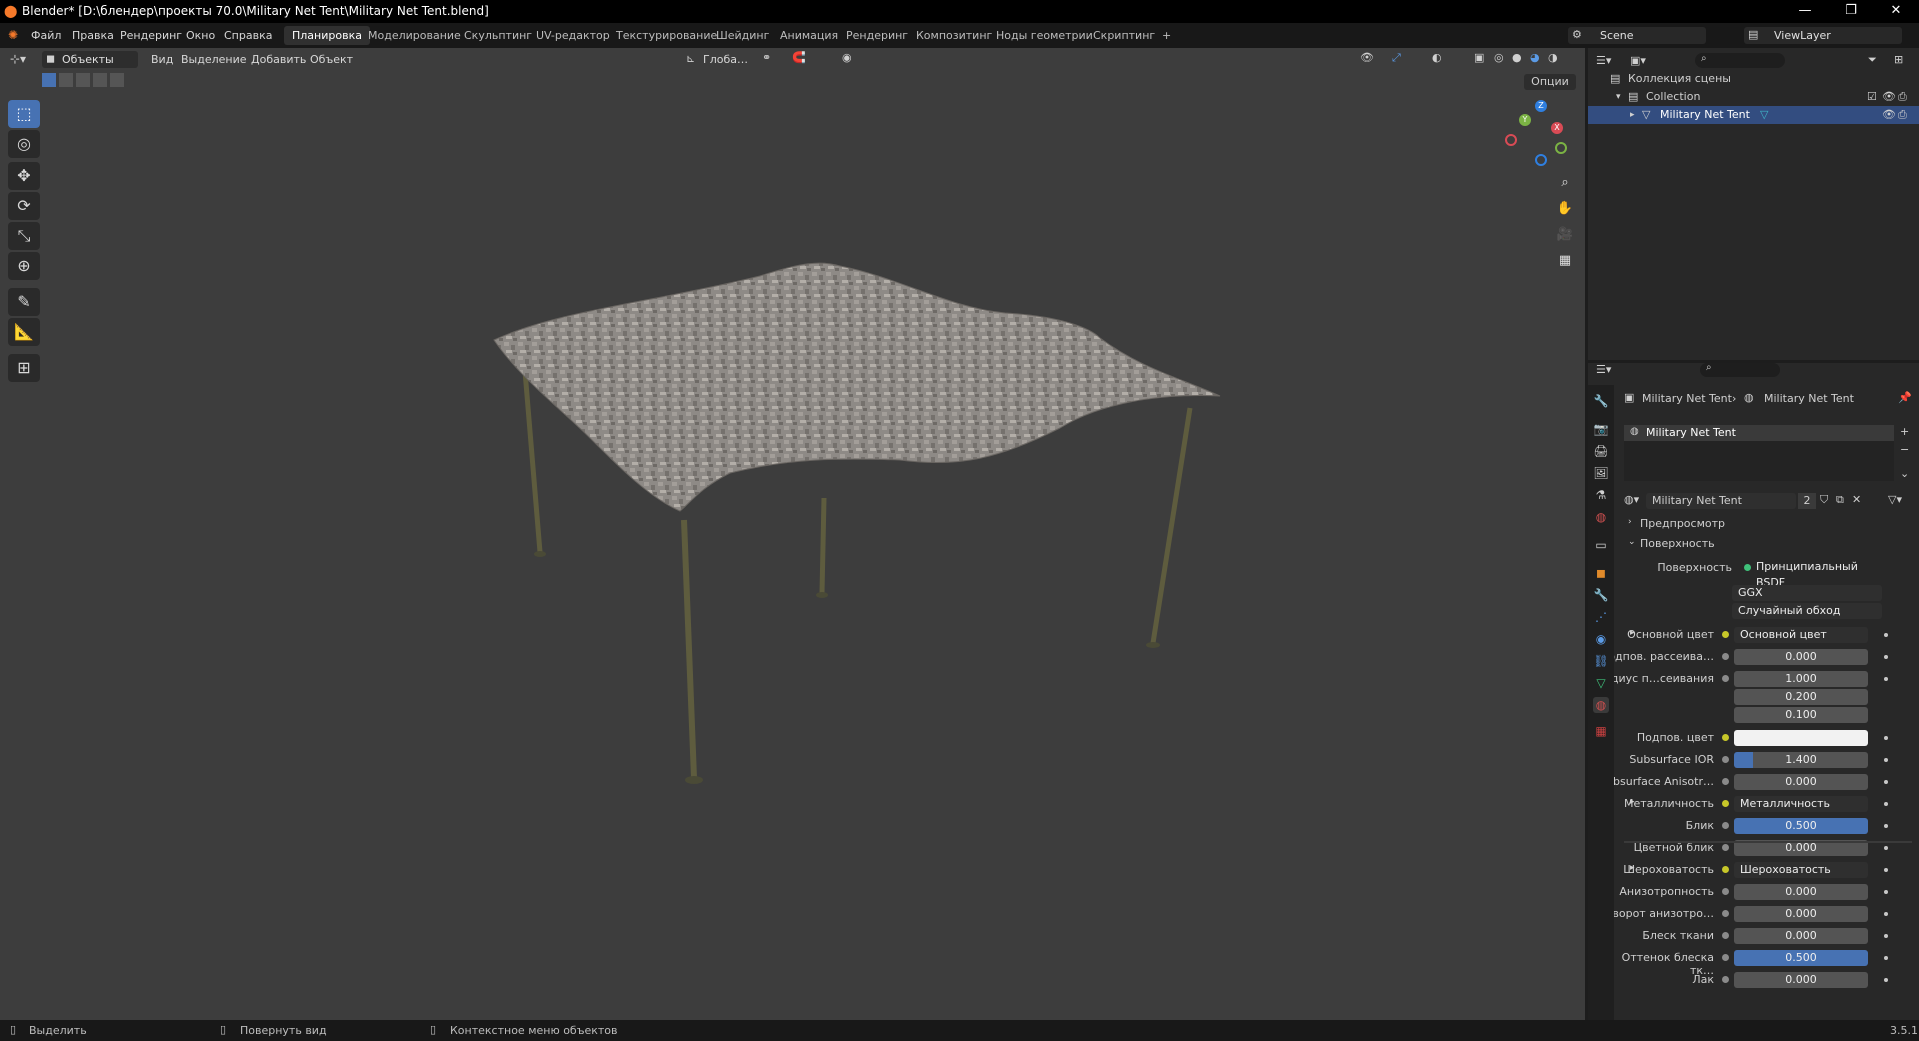 The image size is (1919, 1041). What do you see at coordinates (1896, 11) in the screenshot?
I see `close-button: ✕` at bounding box center [1896, 11].